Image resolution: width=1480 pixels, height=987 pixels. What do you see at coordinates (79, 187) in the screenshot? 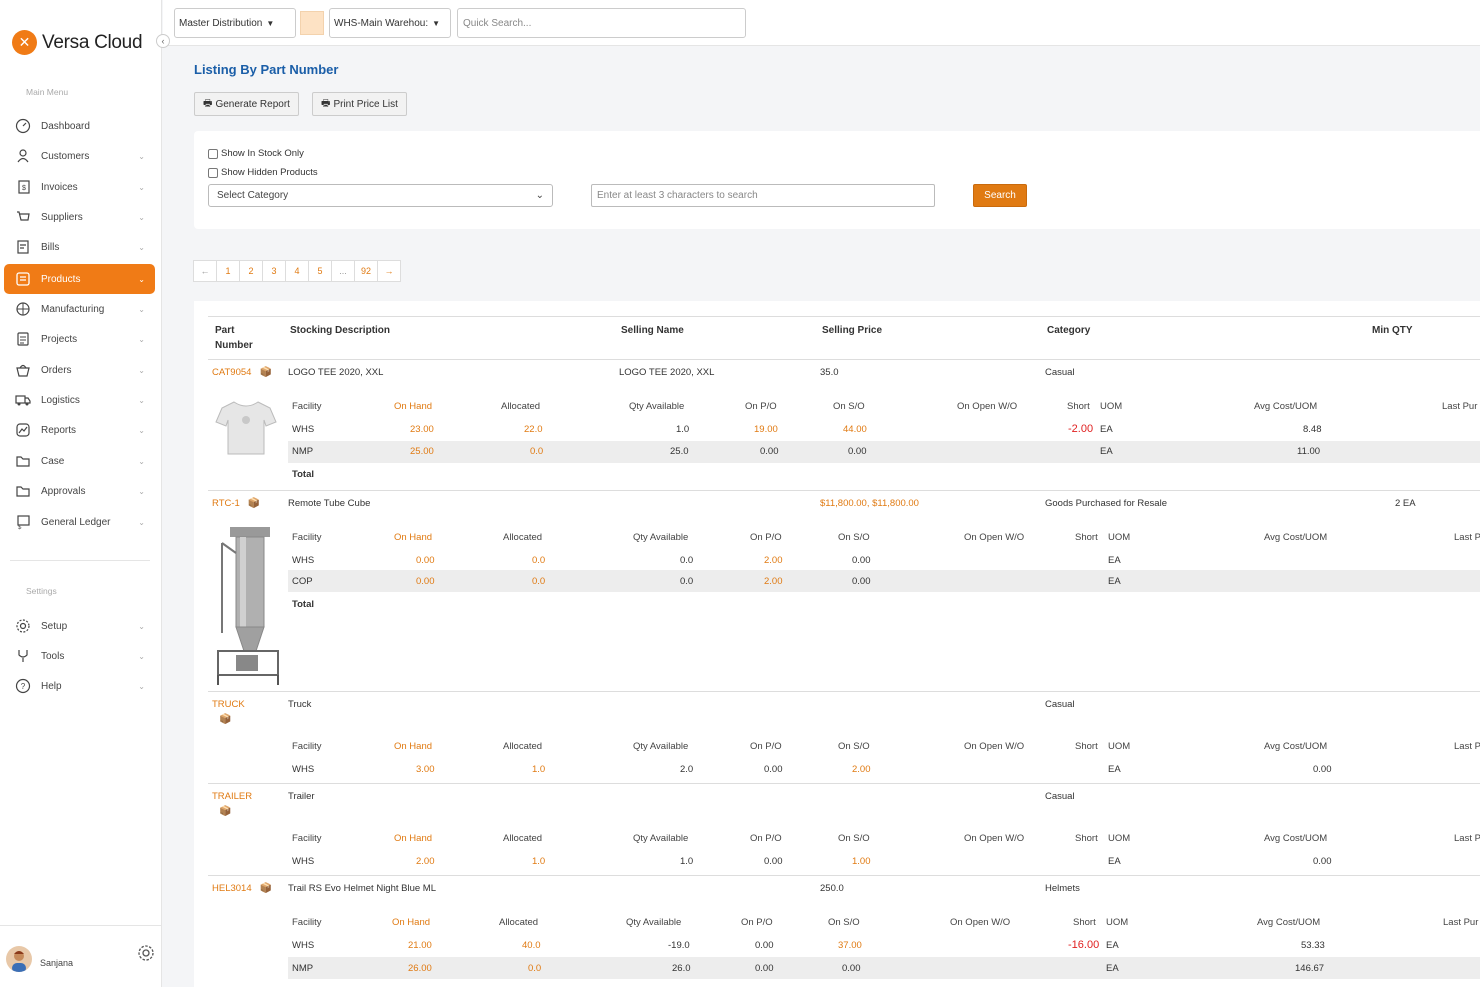
I see `sidebar-item-invoices: $ Invoices ⌄` at bounding box center [79, 187].